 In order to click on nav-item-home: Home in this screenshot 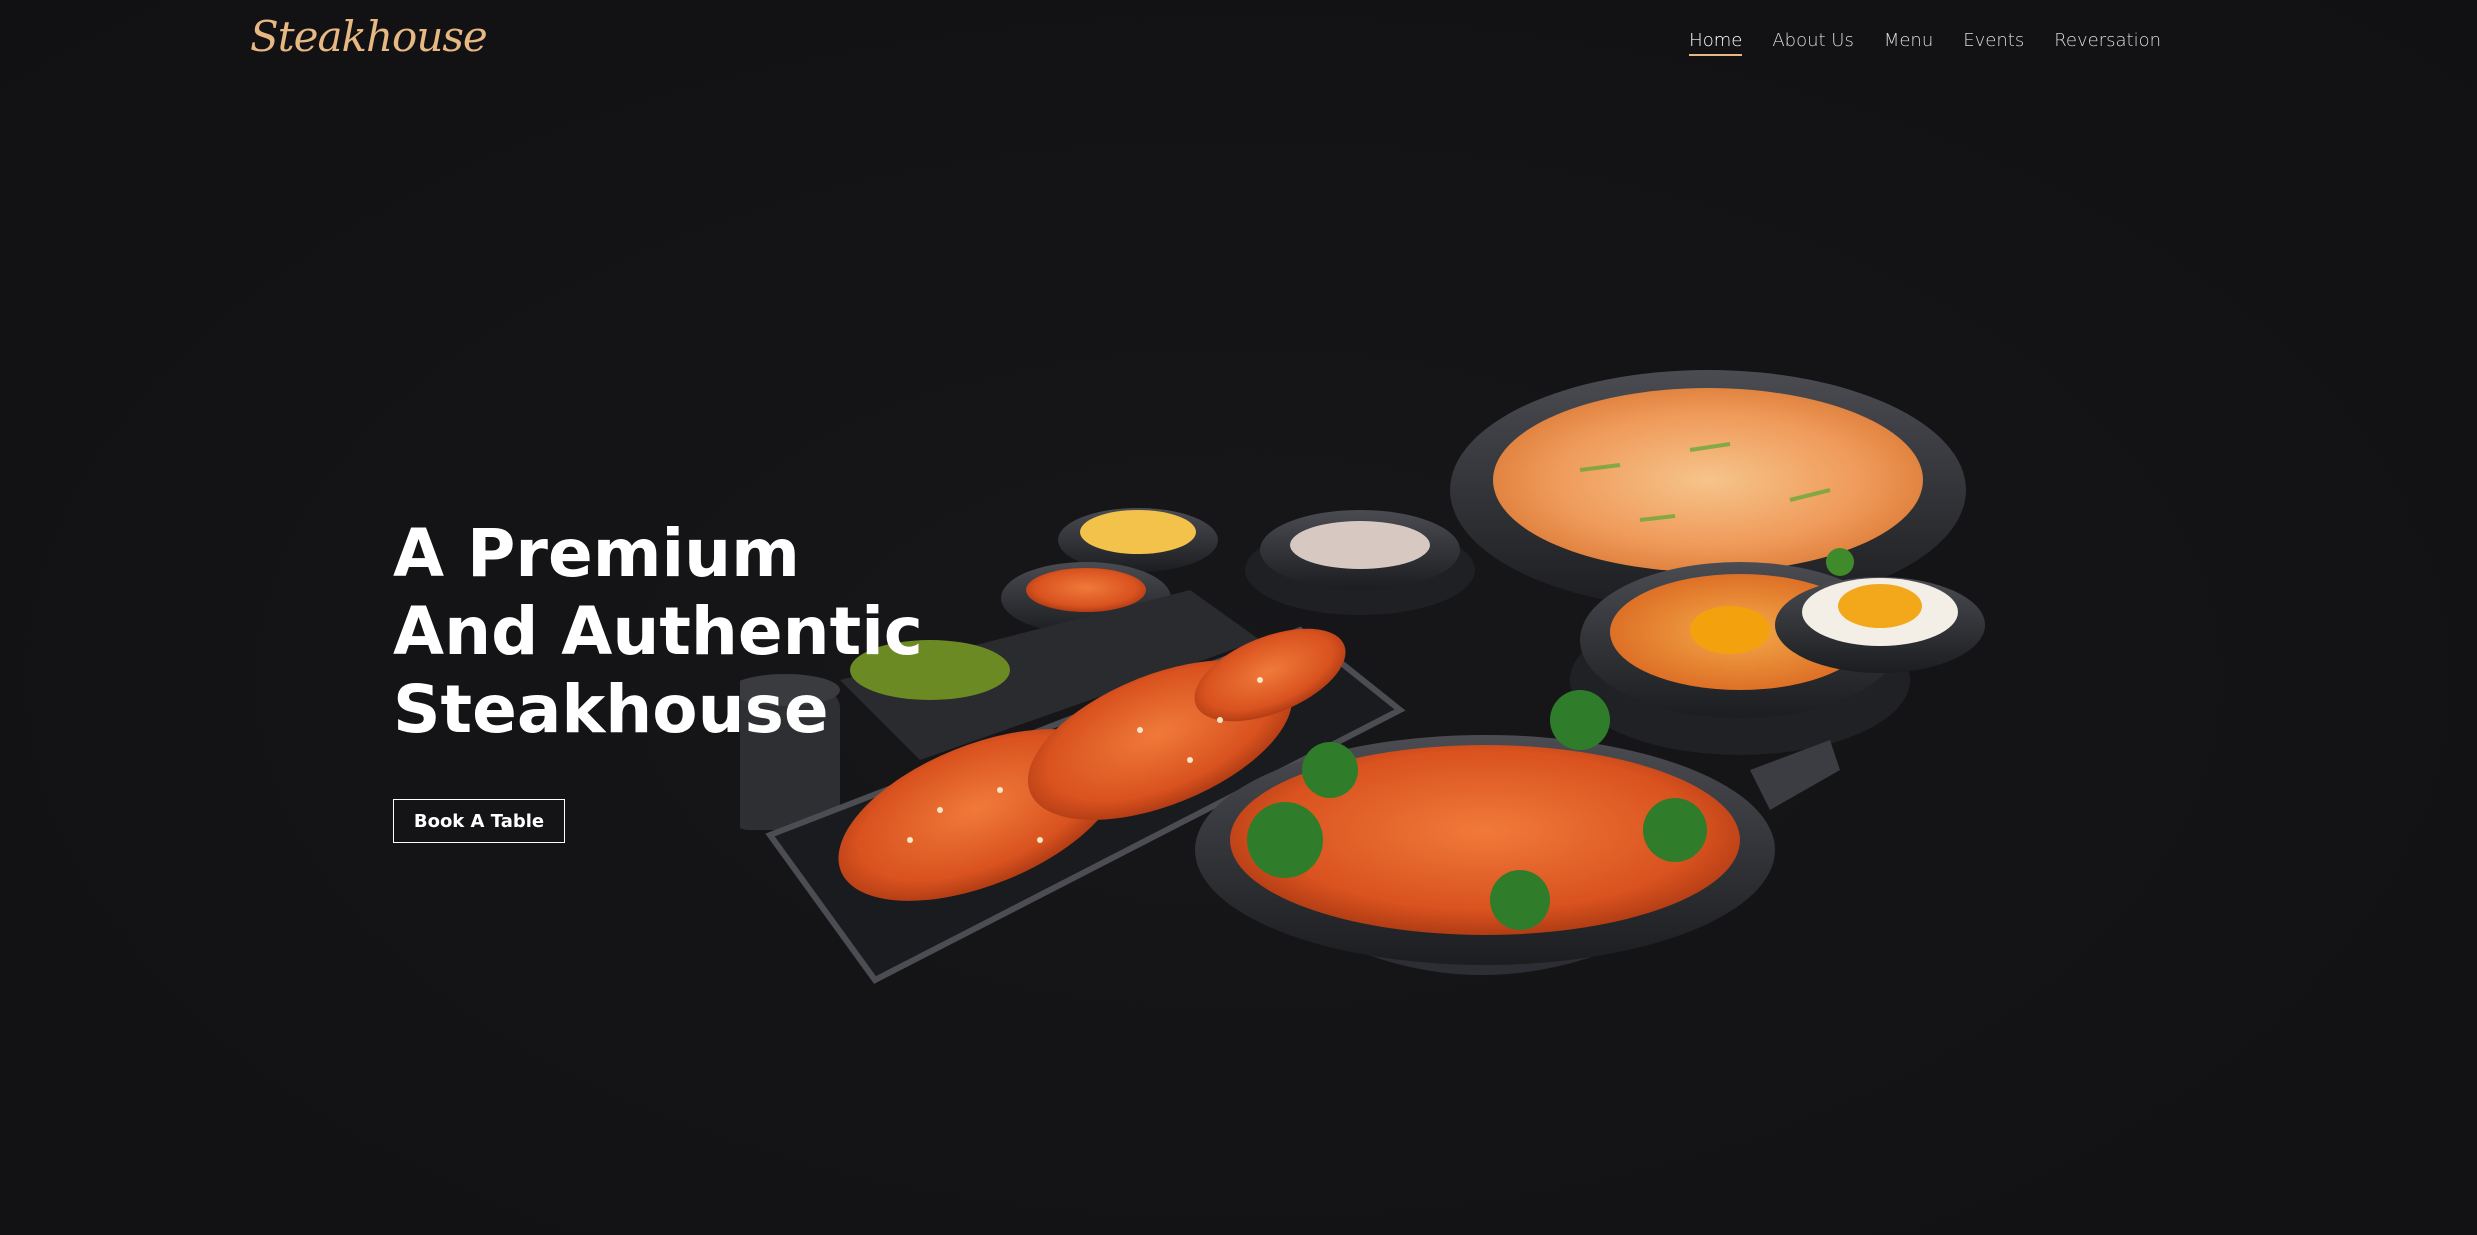, I will do `click(1716, 43)`.